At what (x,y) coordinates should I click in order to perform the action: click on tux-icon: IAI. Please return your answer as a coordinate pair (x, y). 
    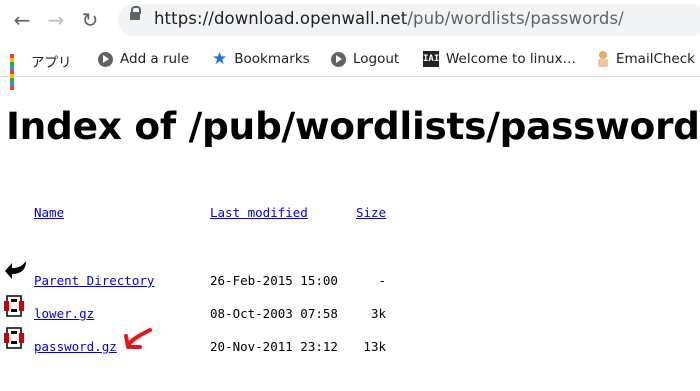
    Looking at the image, I should click on (431, 59).